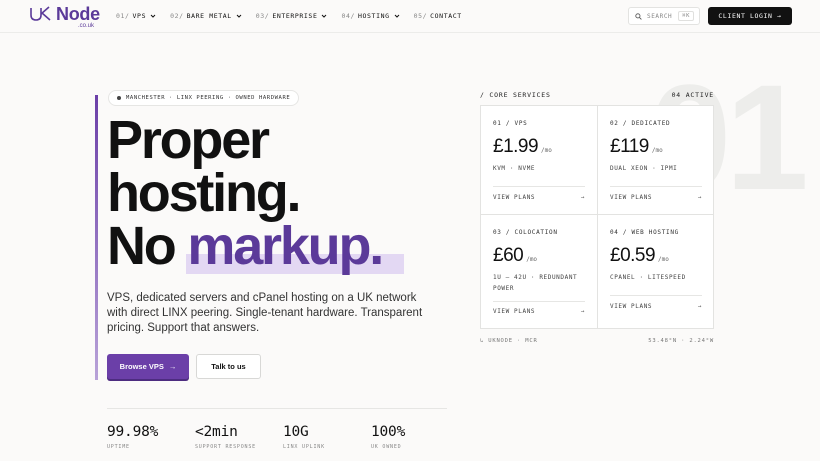 The image size is (820, 461). Describe the element at coordinates (228, 366) in the screenshot. I see `talk-to-us-button: Talk to us` at that location.